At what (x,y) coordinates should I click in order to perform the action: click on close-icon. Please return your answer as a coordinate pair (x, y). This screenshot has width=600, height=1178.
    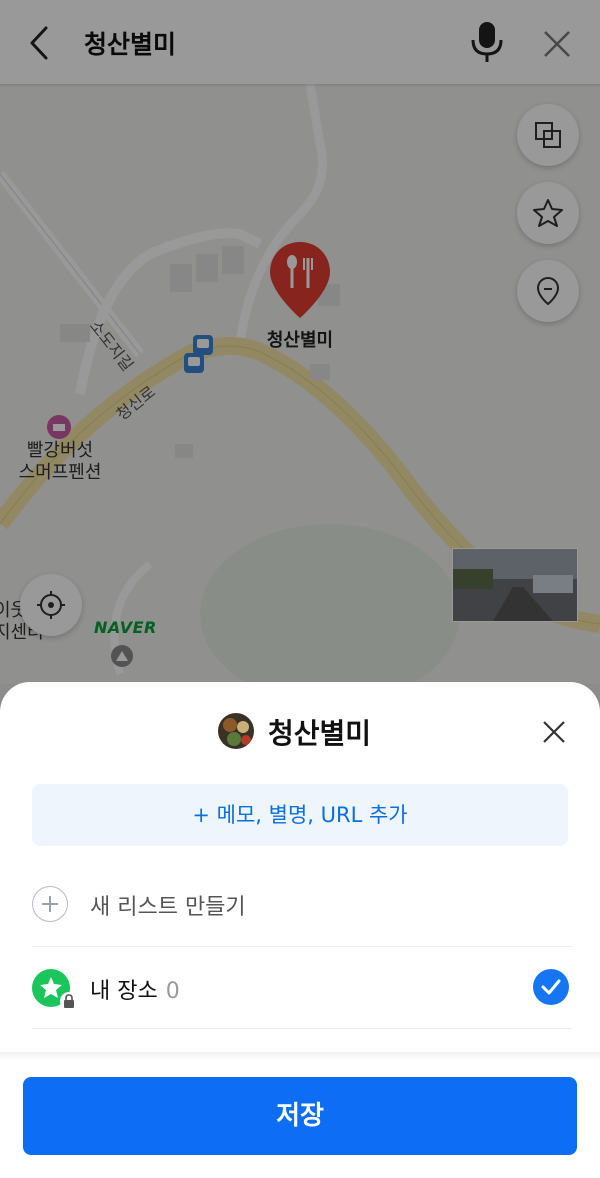
    Looking at the image, I should click on (554, 732).